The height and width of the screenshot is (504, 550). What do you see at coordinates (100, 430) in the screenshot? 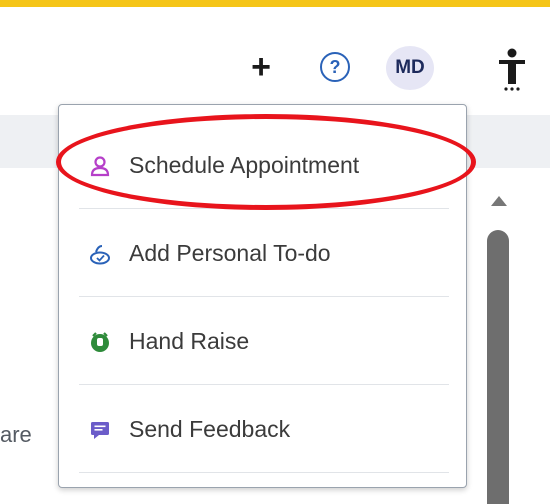
I see `feedback-icon` at bounding box center [100, 430].